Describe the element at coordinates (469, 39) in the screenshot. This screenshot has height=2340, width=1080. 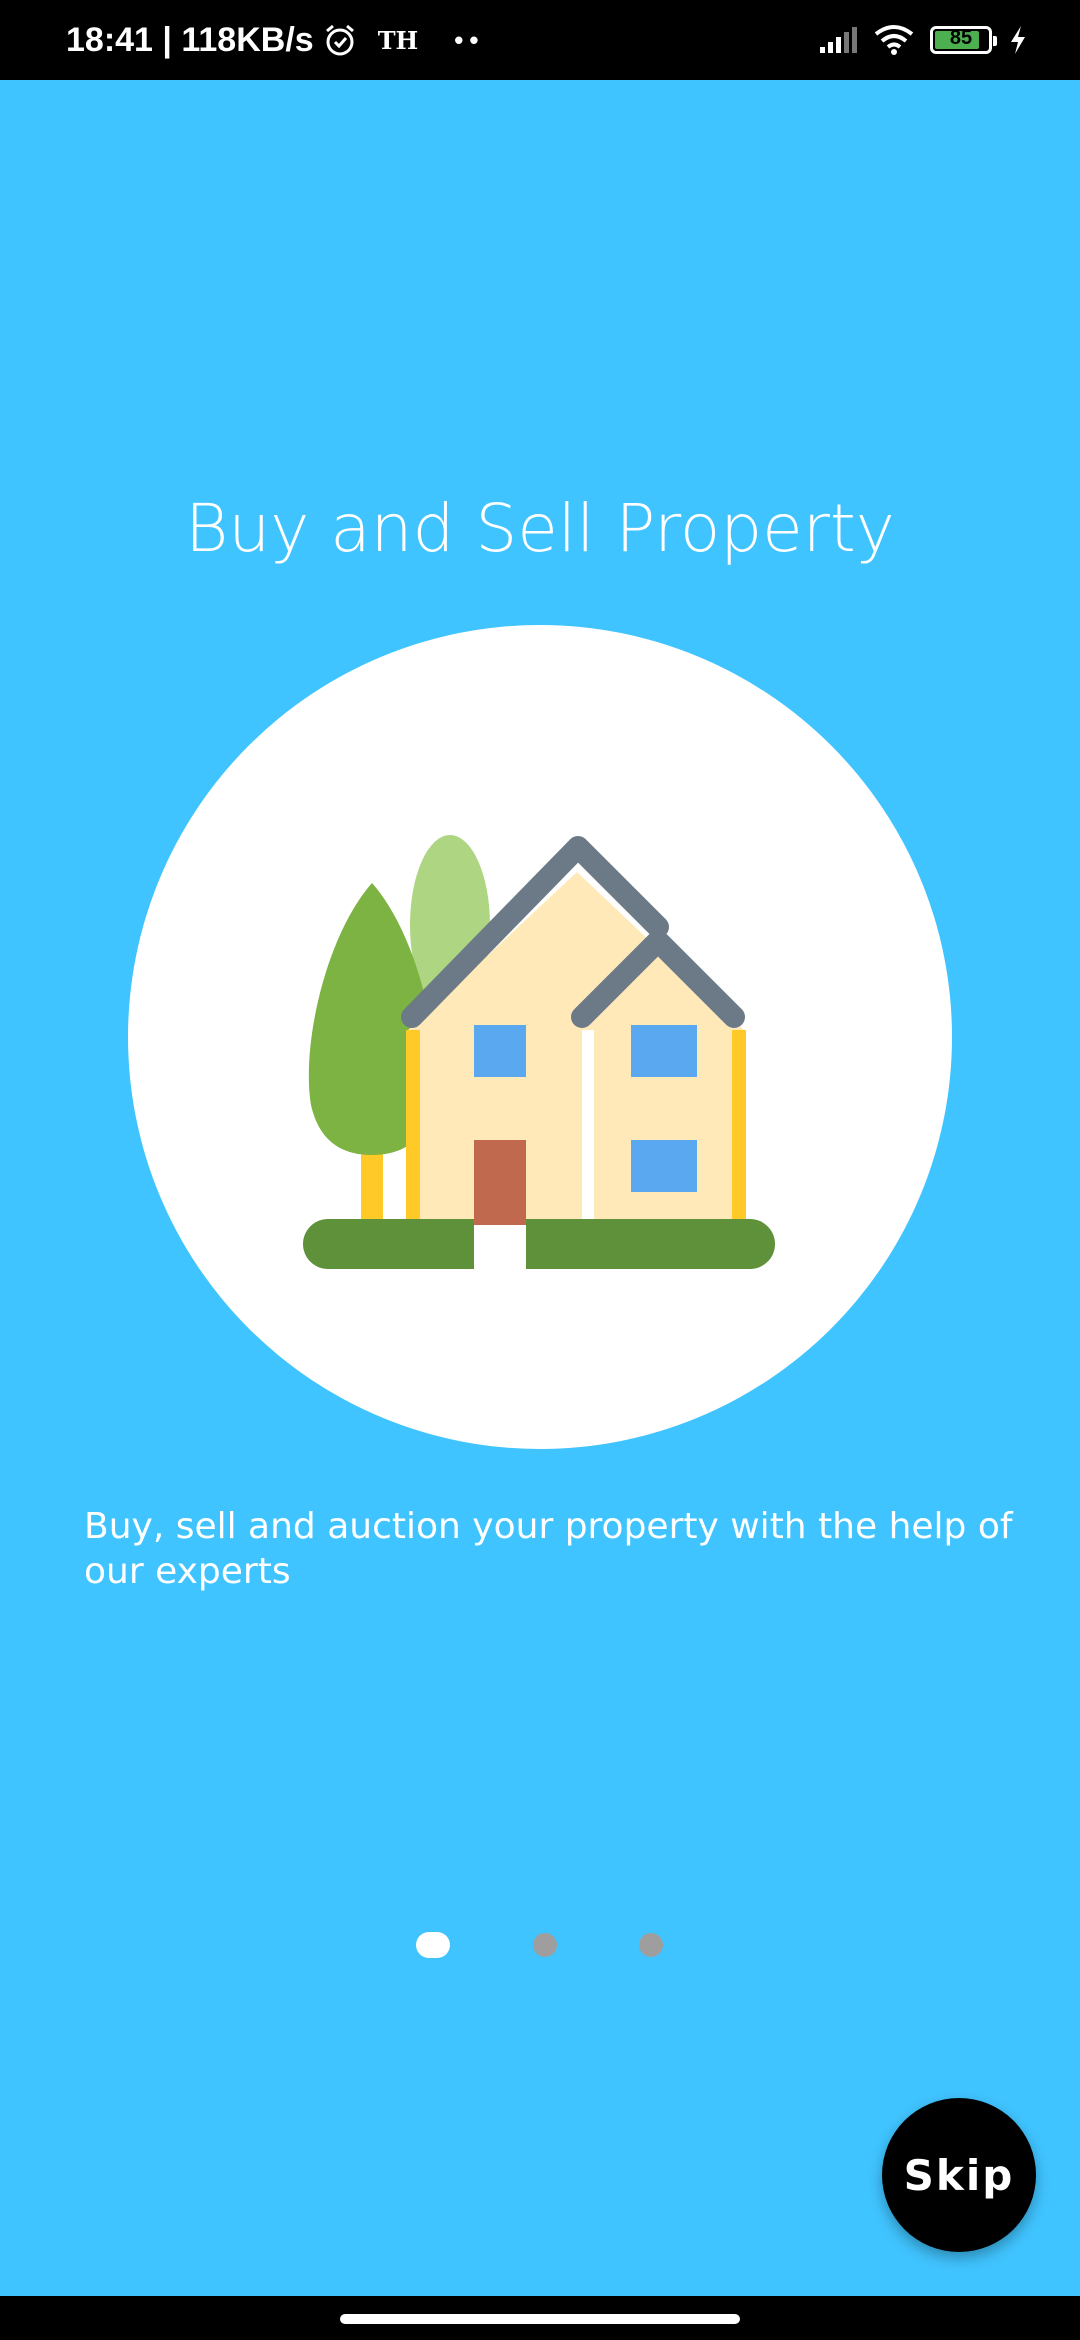
I see `notification-dots: ••` at that location.